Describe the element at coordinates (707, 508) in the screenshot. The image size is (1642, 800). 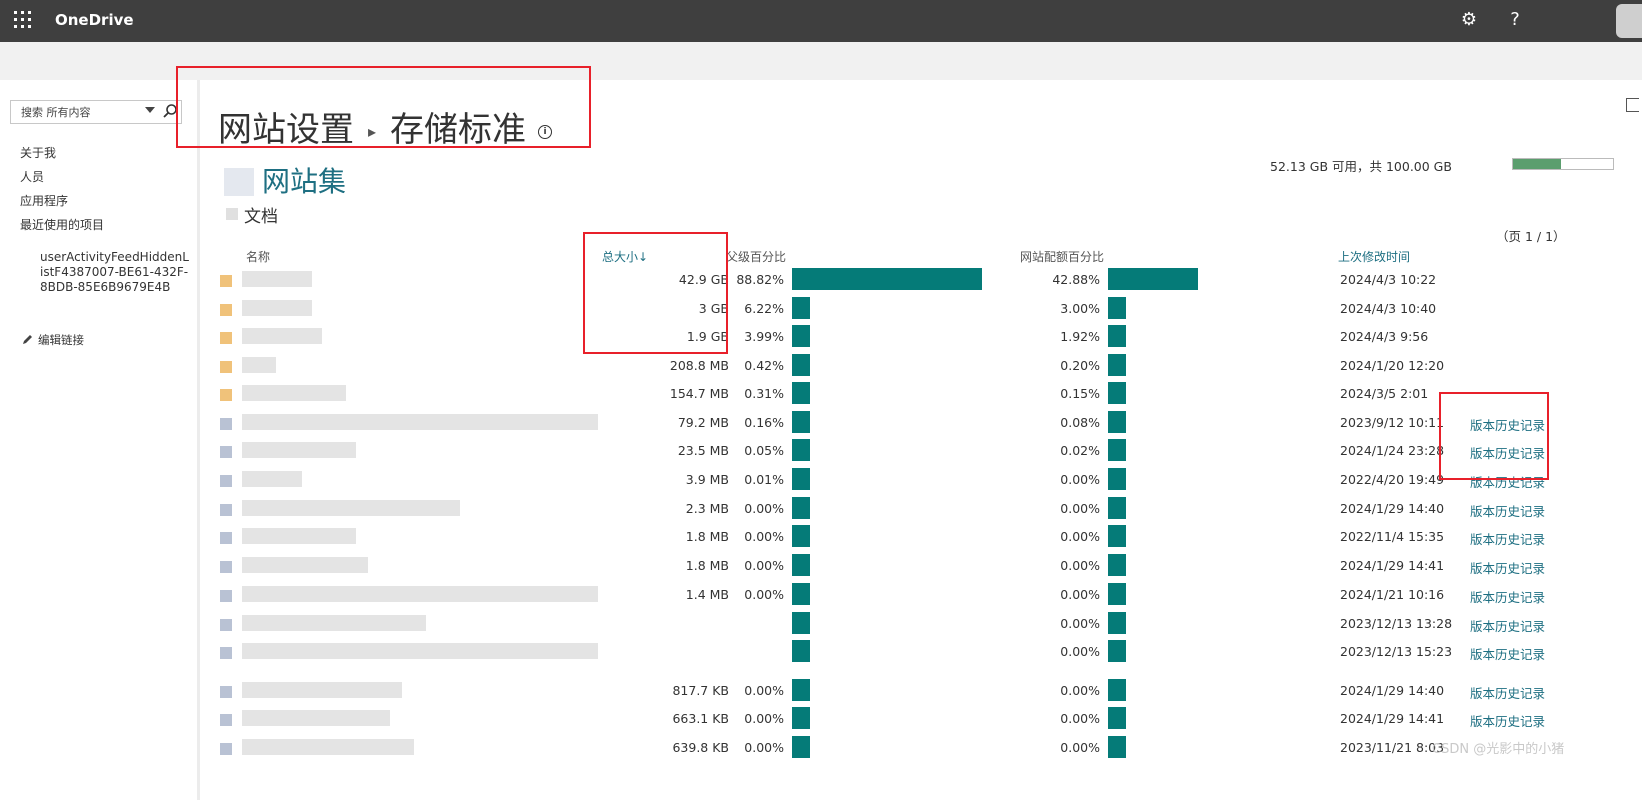
I see `total-size: 2.3 MB` at that location.